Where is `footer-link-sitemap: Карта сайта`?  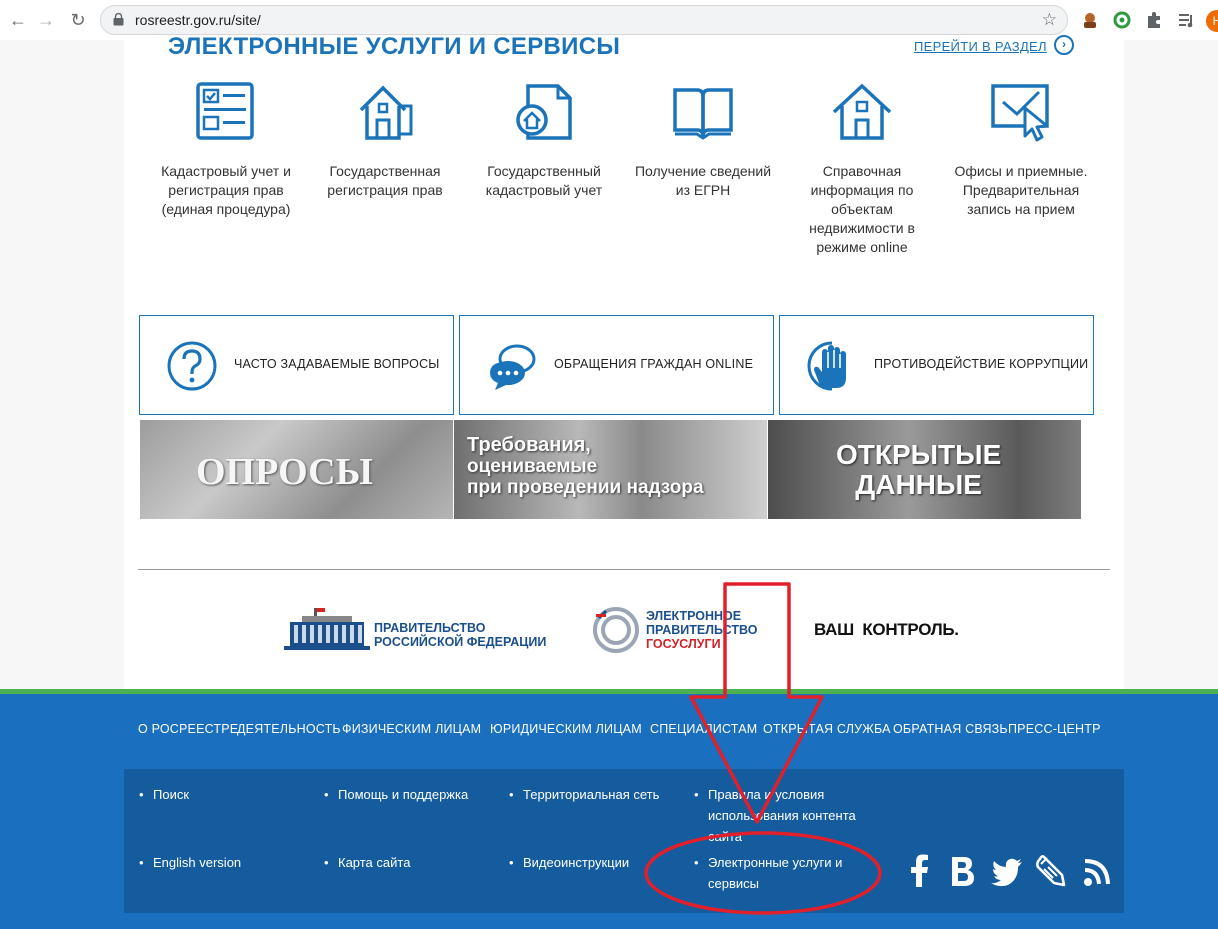
footer-link-sitemap: Карта сайта is located at coordinates (367, 862).